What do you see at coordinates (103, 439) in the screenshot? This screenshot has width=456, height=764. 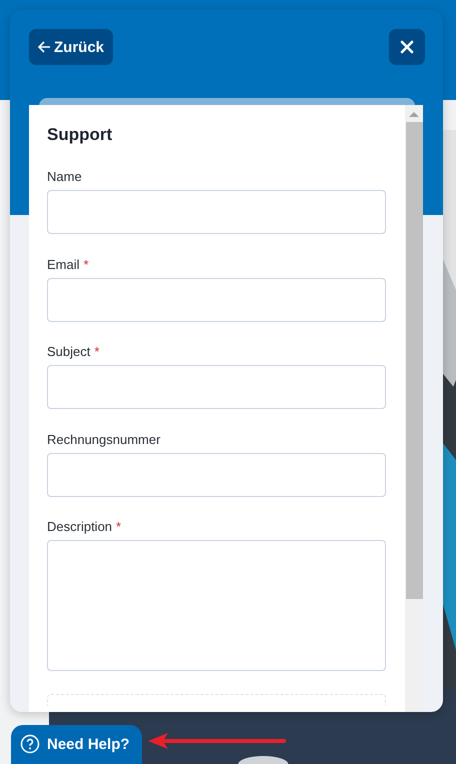 I see `field-label: Rechnungsnummer` at bounding box center [103, 439].